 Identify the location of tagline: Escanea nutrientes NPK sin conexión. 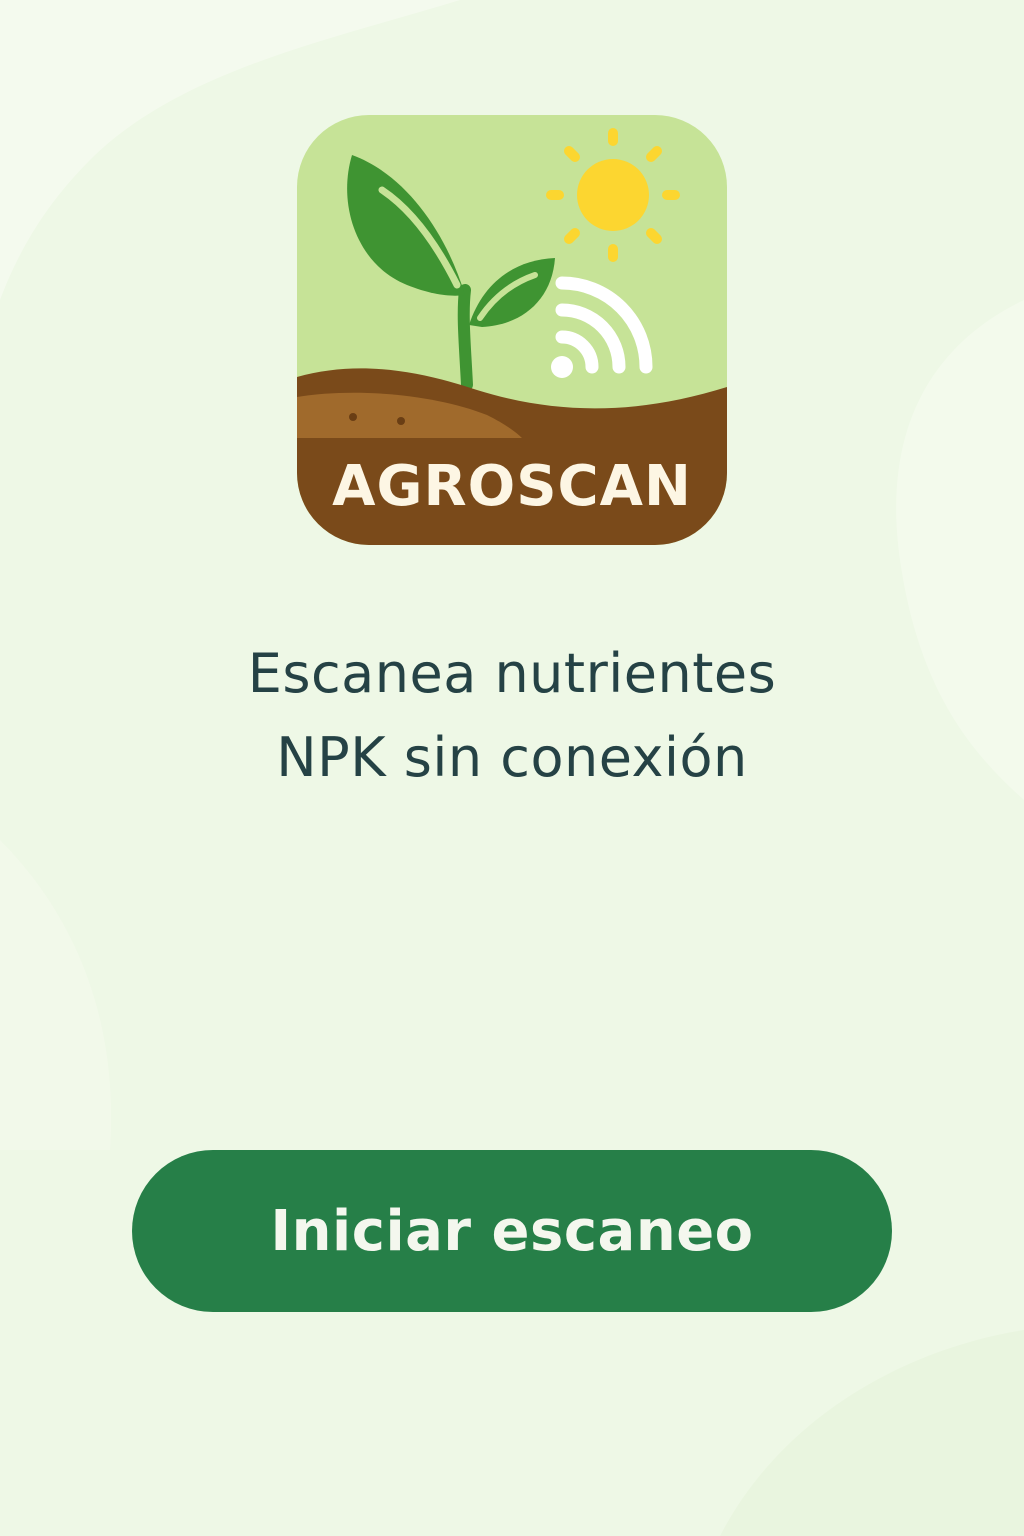
(512, 716).